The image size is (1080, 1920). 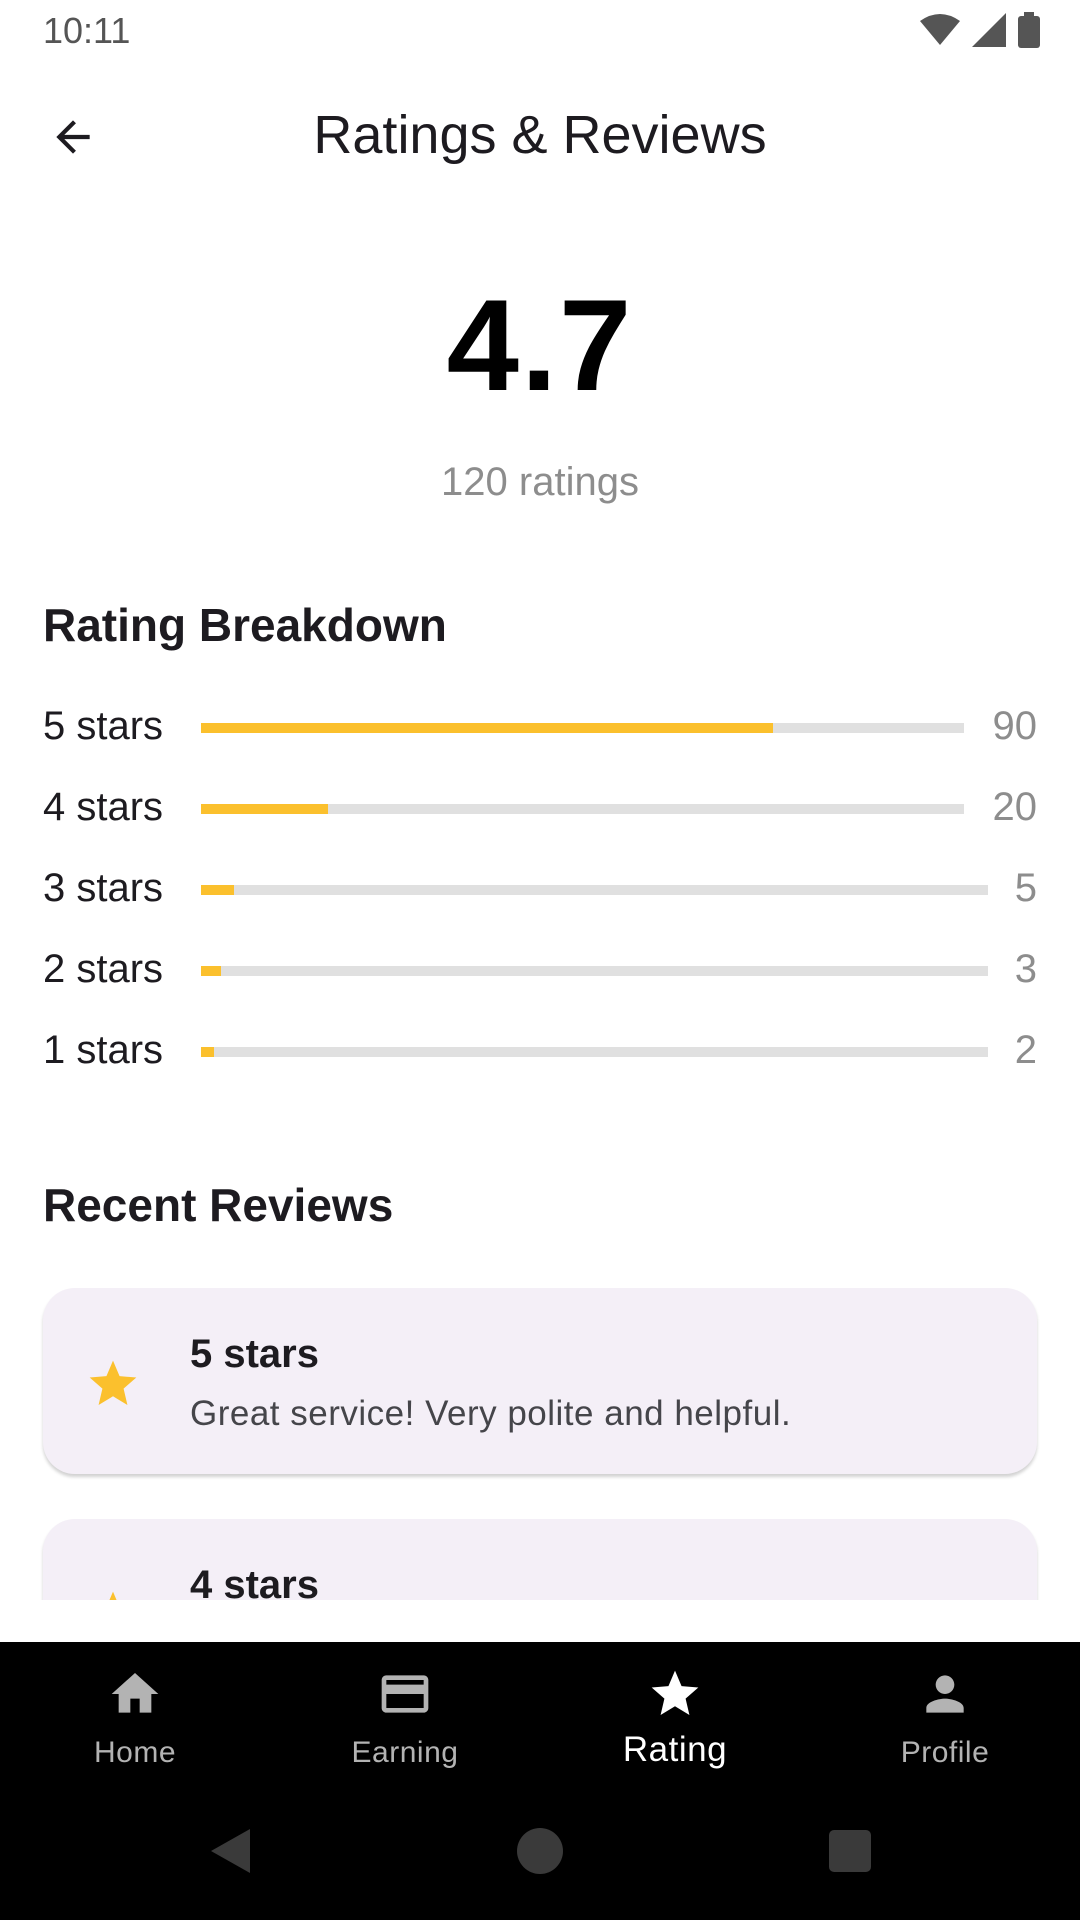 I want to click on status-time: 10:11, so click(x=87, y=30).